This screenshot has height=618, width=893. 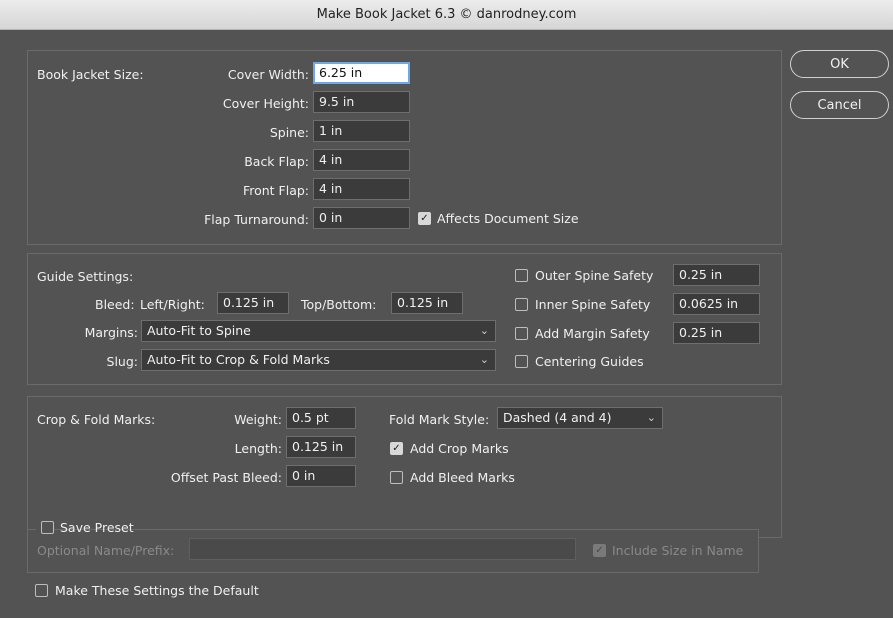 I want to click on add-bleed-marks-checkbox, so click(x=396, y=477).